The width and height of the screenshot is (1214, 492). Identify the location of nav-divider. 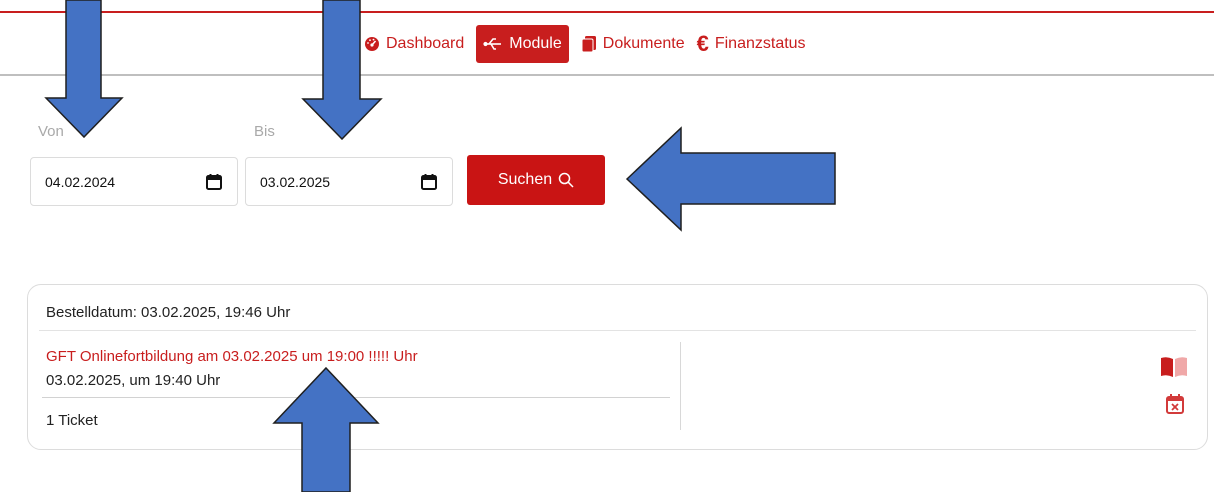
(607, 75).